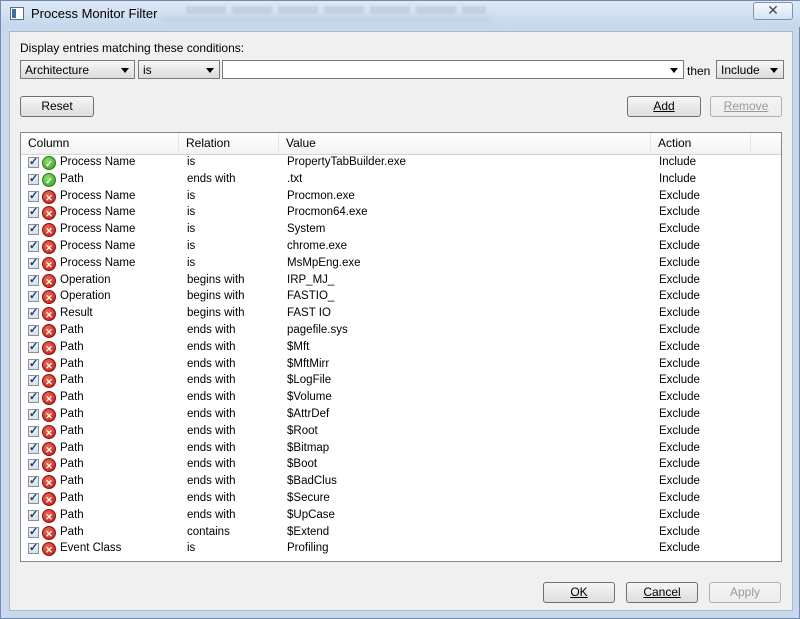 This screenshot has width=800, height=619. What do you see at coordinates (401, 482) in the screenshot?
I see `table-row: ✕ Path ends with $BadClus Exclude` at bounding box center [401, 482].